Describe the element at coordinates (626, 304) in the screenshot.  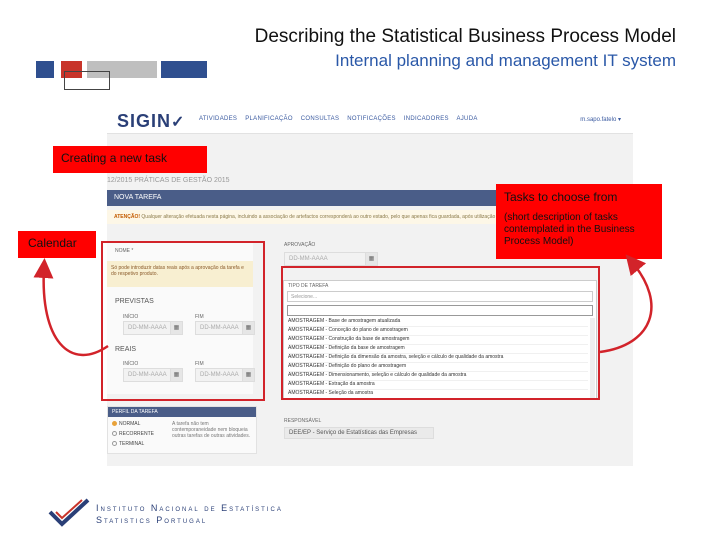
I see `arrow-tasks` at that location.